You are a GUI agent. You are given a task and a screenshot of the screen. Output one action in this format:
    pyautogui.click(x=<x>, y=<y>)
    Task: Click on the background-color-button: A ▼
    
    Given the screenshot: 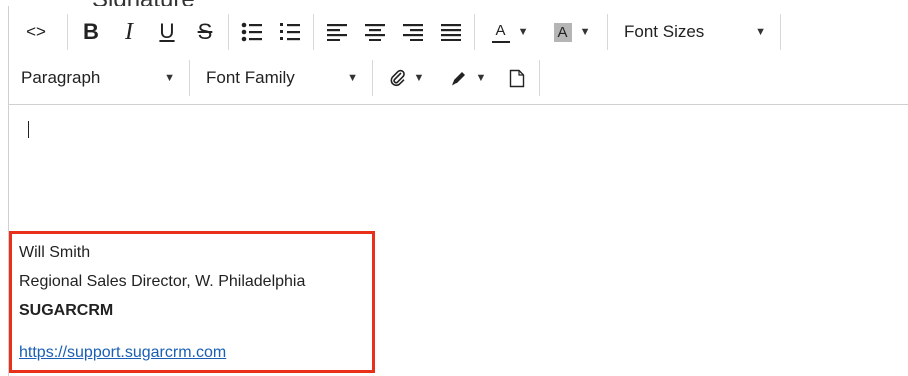 What is the action you would take?
    pyautogui.click(x=572, y=32)
    